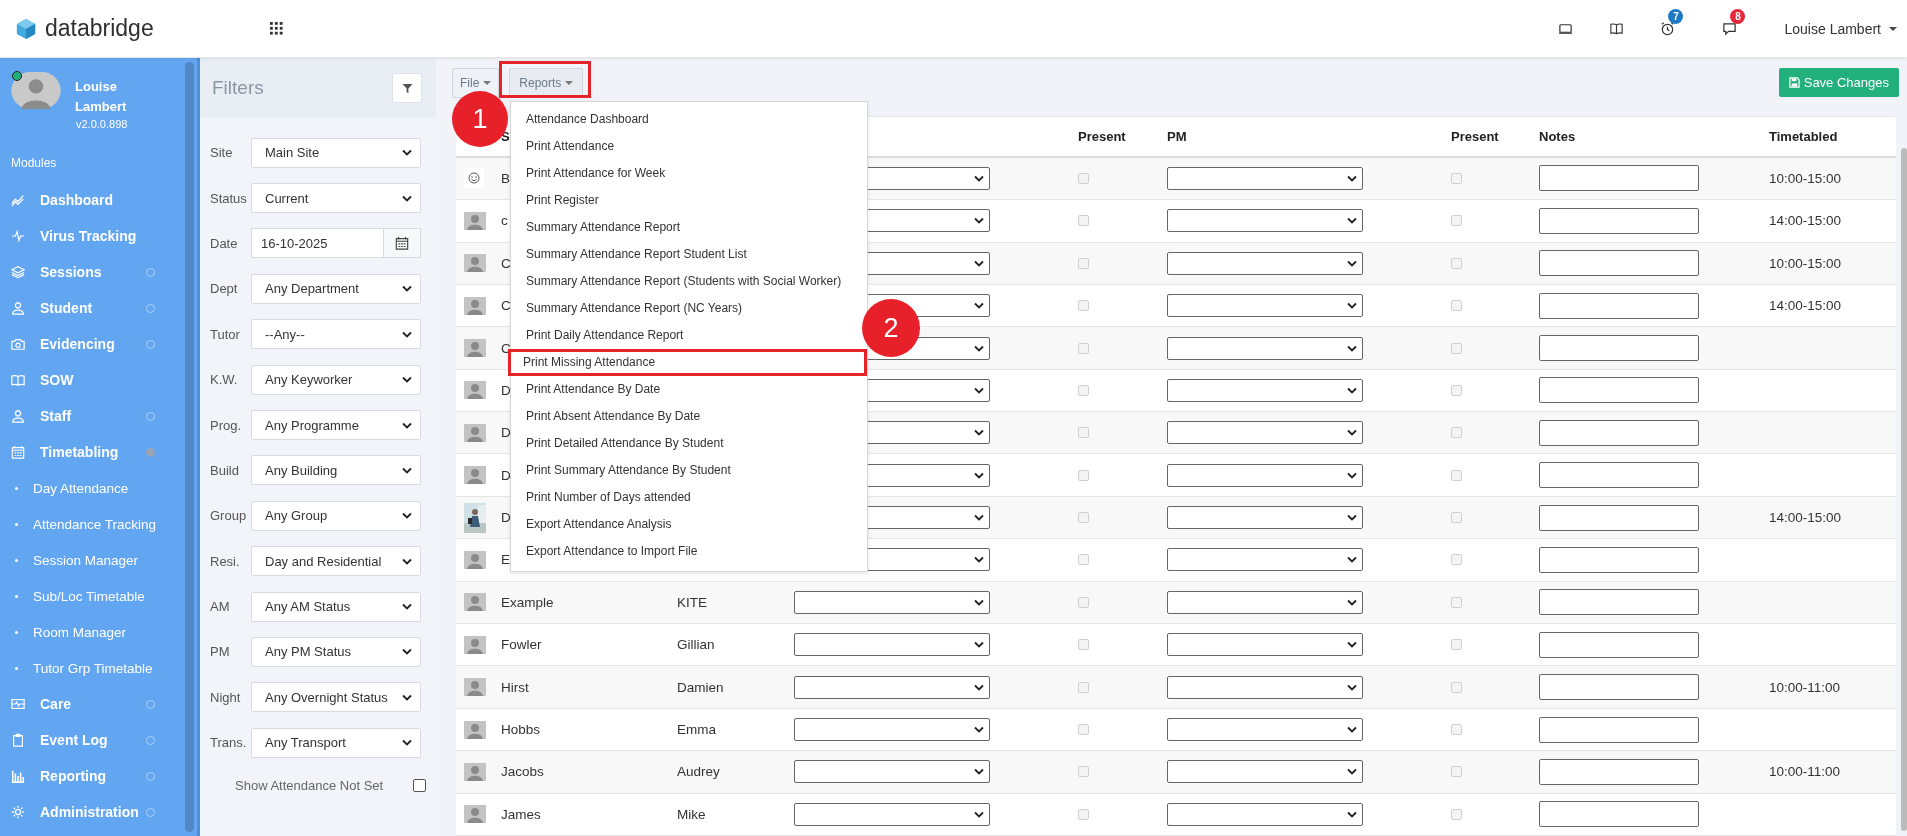 The height and width of the screenshot is (836, 1907). What do you see at coordinates (336, 470) in the screenshot?
I see `filter-dropdown: Any Building` at bounding box center [336, 470].